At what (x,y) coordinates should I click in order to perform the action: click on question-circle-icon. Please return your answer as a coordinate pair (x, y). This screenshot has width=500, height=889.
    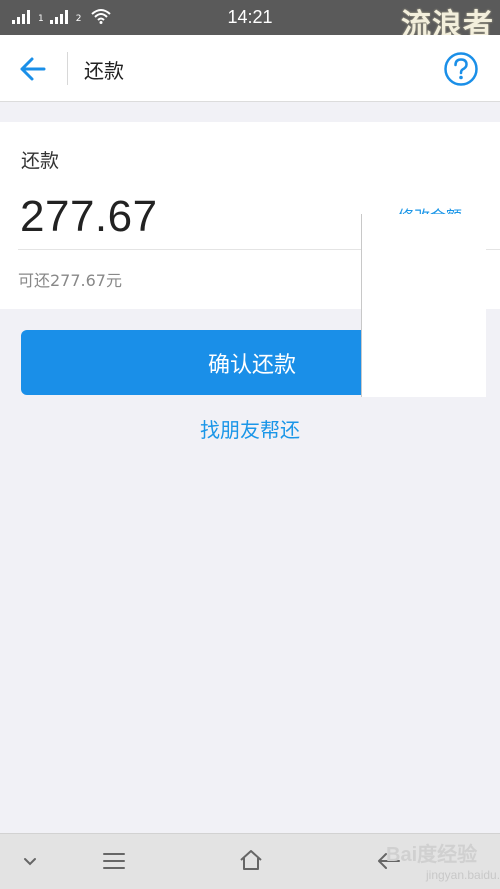
    Looking at the image, I should click on (461, 69).